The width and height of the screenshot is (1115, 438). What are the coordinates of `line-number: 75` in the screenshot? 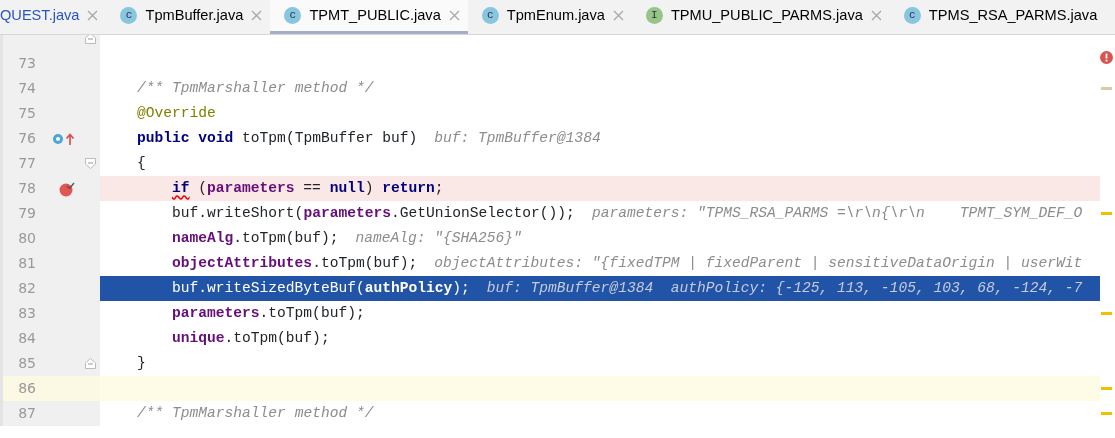 It's located at (26, 113).